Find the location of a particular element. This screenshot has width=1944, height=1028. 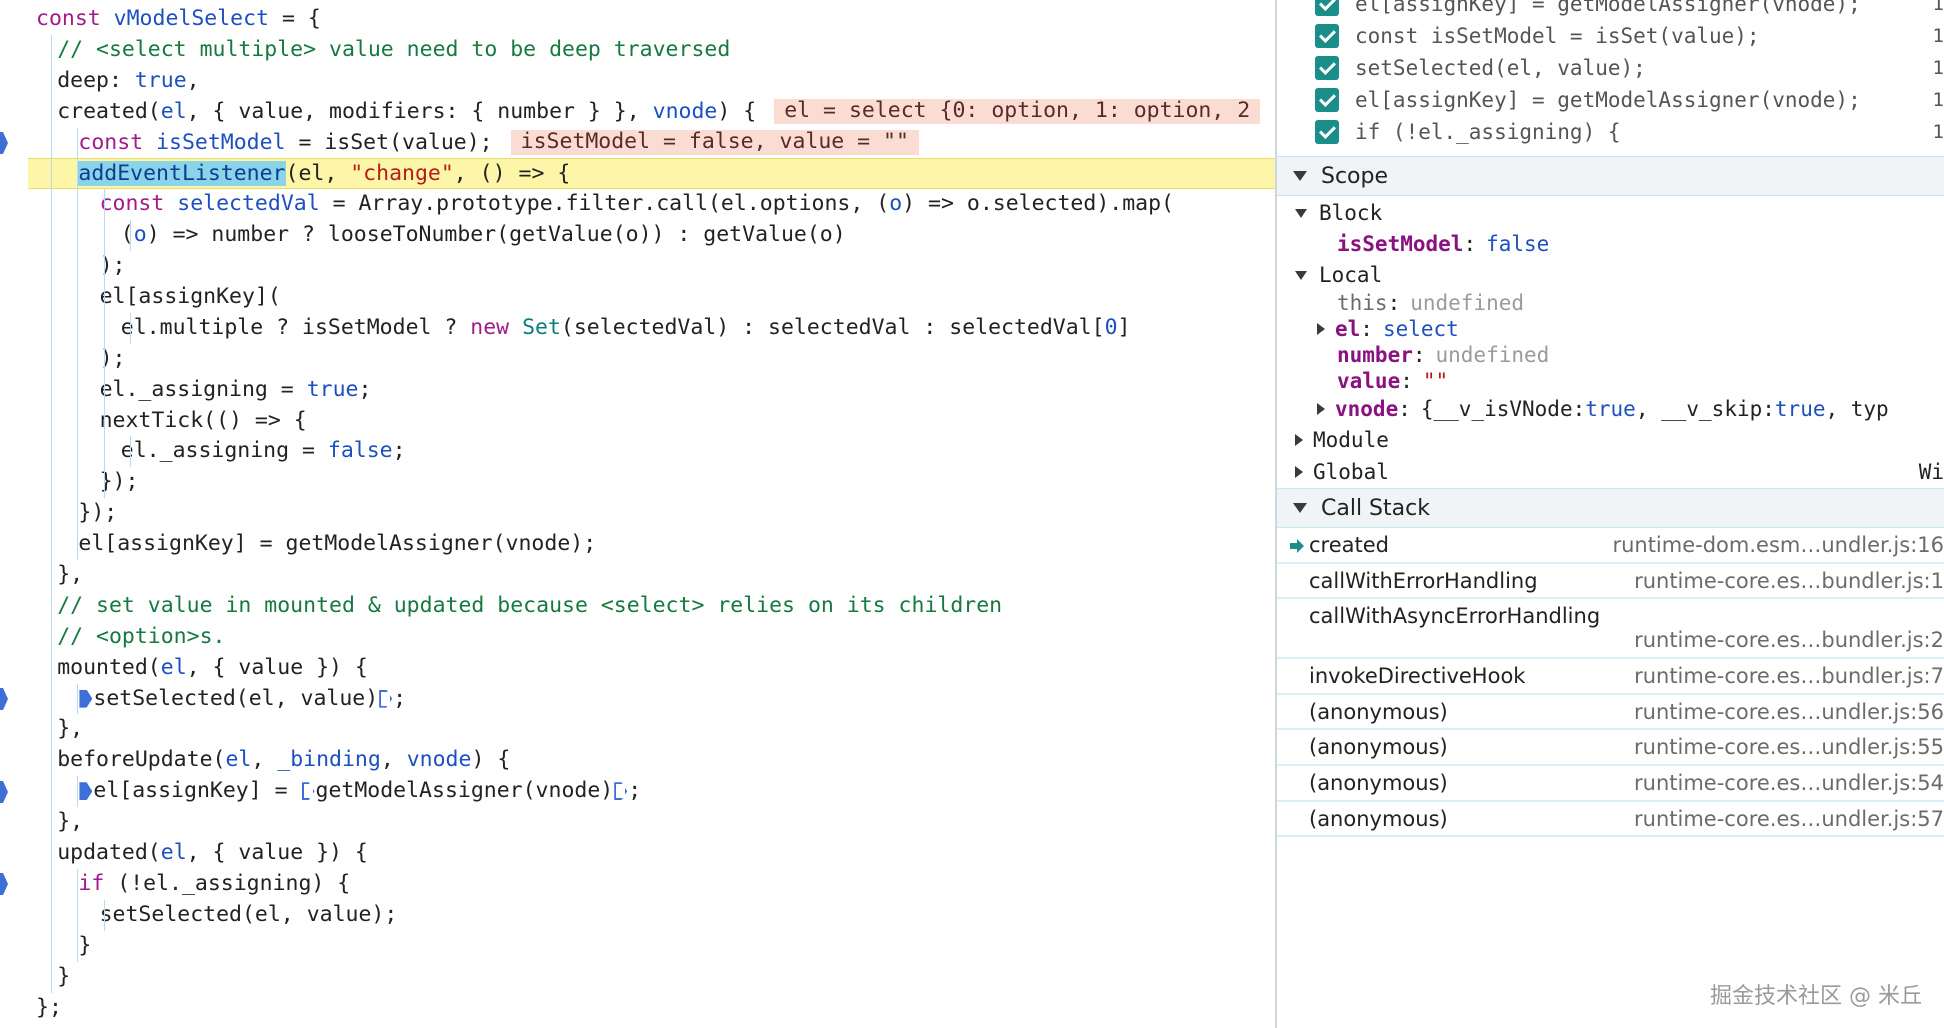

code-line: }; is located at coordinates (655, 1008).